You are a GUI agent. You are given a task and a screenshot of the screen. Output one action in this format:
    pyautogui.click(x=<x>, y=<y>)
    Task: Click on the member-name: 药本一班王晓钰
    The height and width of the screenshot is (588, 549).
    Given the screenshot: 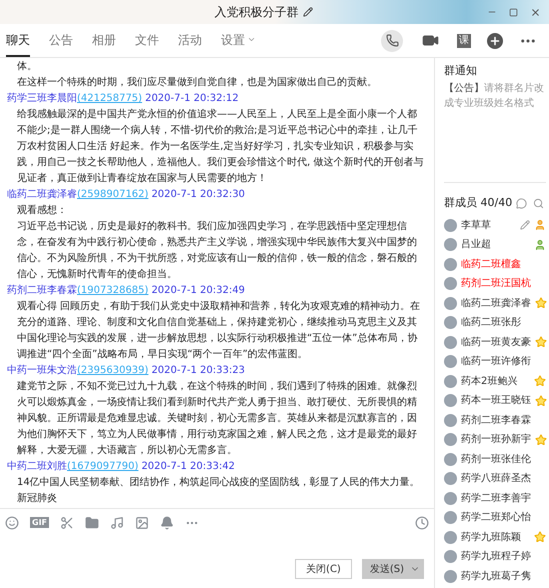 What is the action you would take?
    pyautogui.click(x=496, y=401)
    